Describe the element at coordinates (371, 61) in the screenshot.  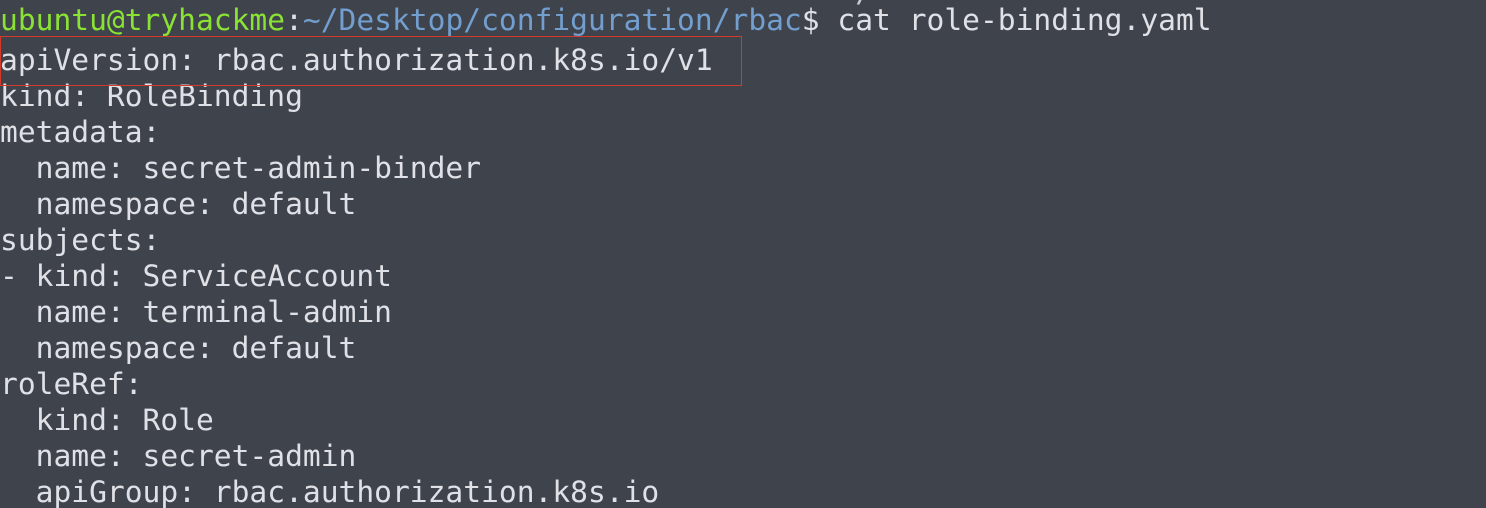
I see `api-version-highlight-box` at that location.